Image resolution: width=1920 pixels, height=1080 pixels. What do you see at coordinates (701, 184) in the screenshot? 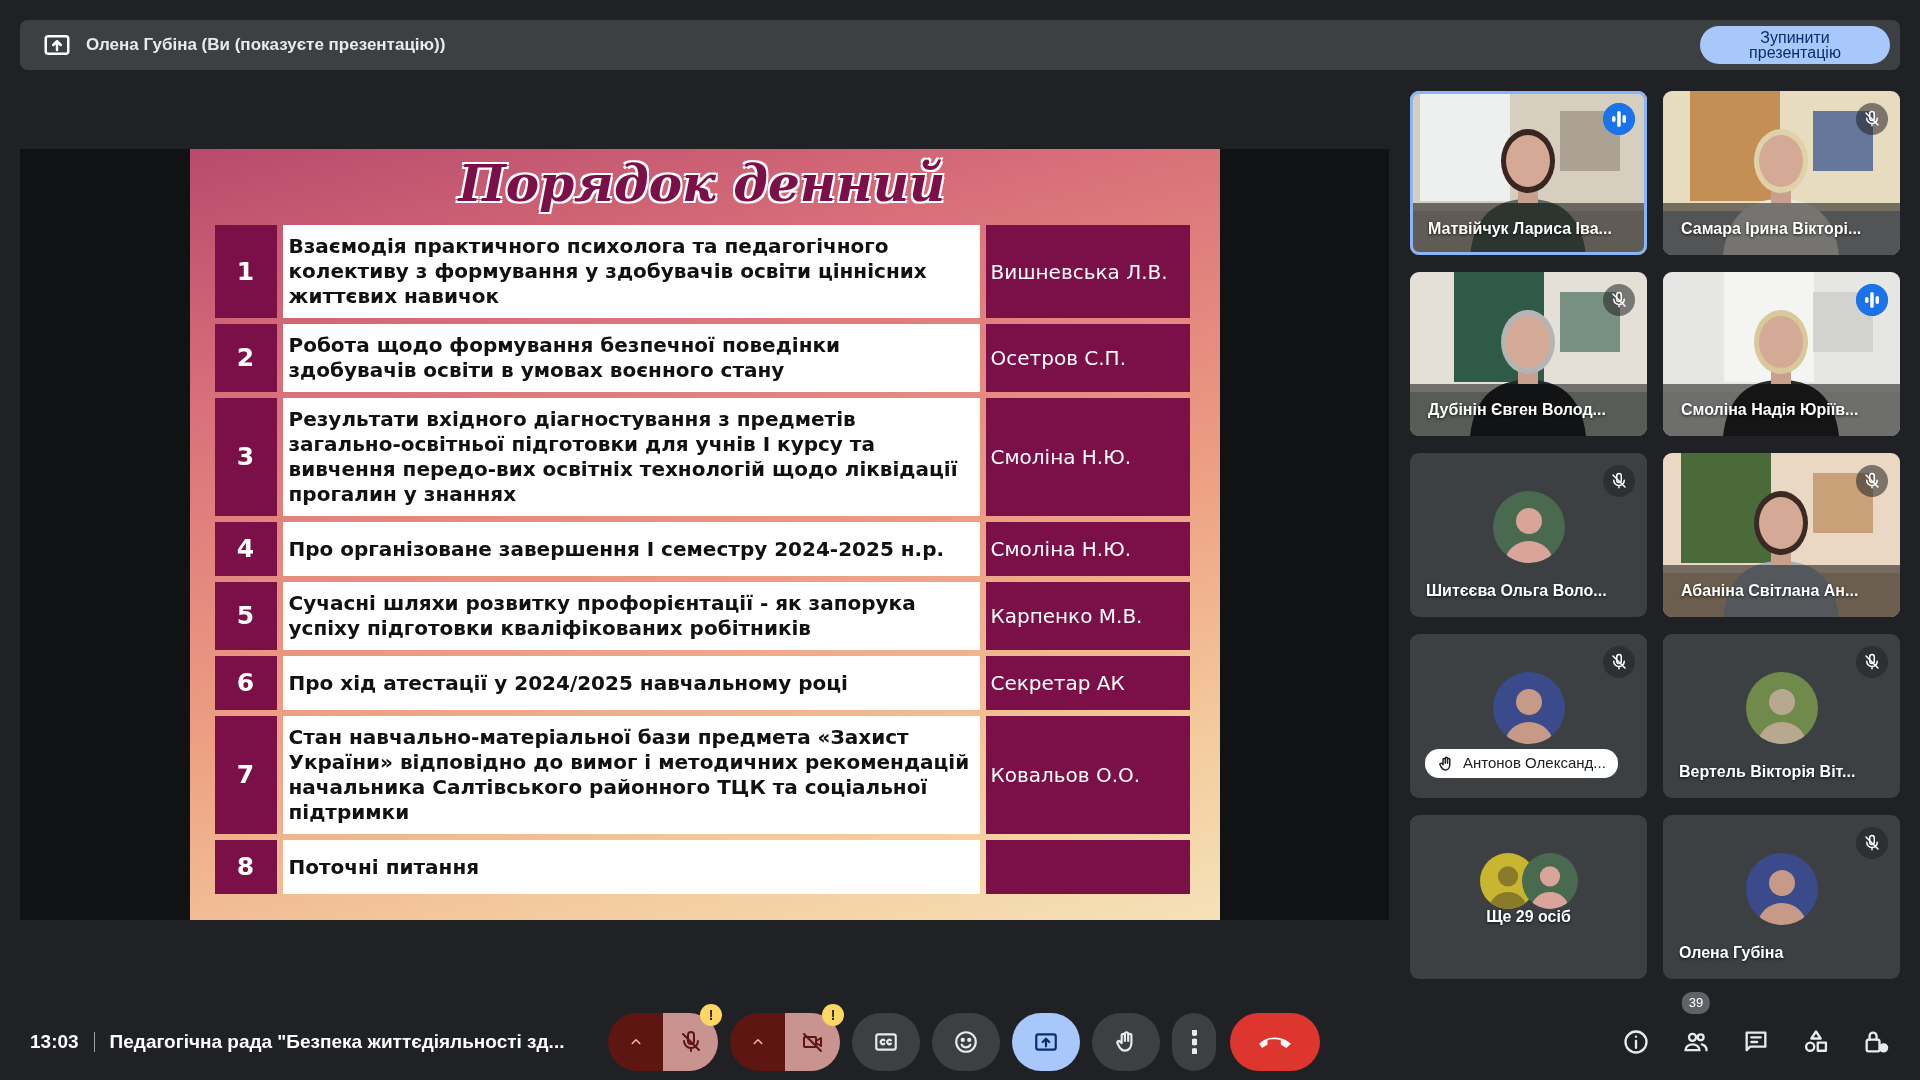
I see `slide-title: Порядок денний` at bounding box center [701, 184].